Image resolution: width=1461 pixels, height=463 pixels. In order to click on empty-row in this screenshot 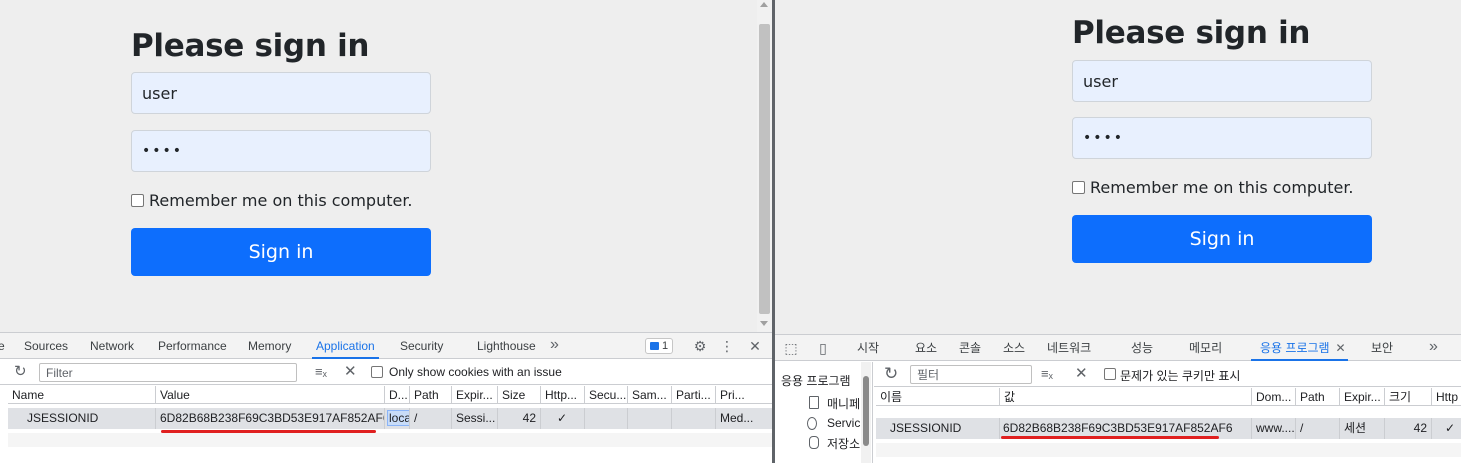, I will do `click(1168, 450)`.